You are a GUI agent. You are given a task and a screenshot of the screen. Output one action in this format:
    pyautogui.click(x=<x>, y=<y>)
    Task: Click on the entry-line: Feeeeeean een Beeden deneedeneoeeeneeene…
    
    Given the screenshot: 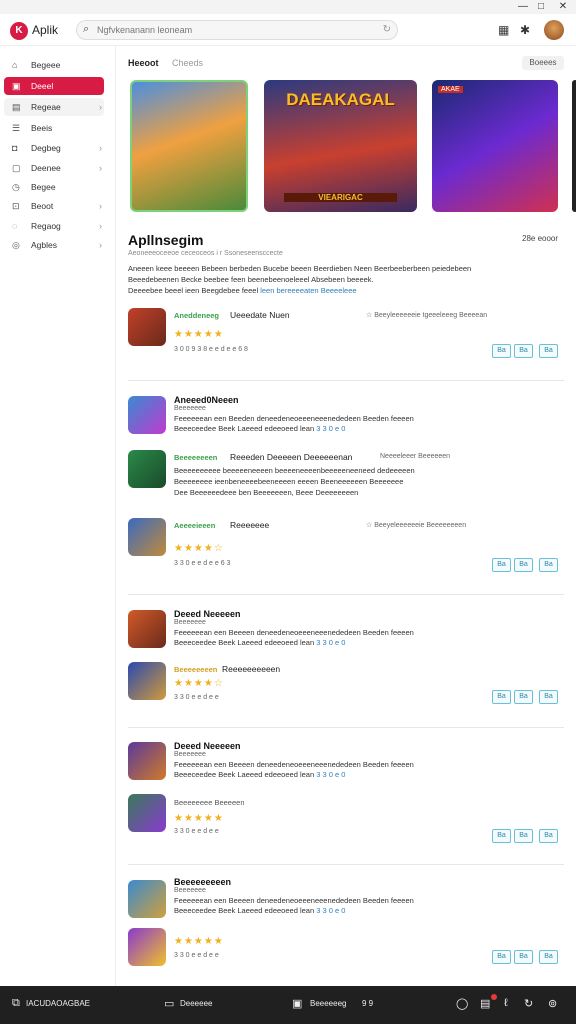 What is the action you would take?
    pyautogui.click(x=294, y=418)
    